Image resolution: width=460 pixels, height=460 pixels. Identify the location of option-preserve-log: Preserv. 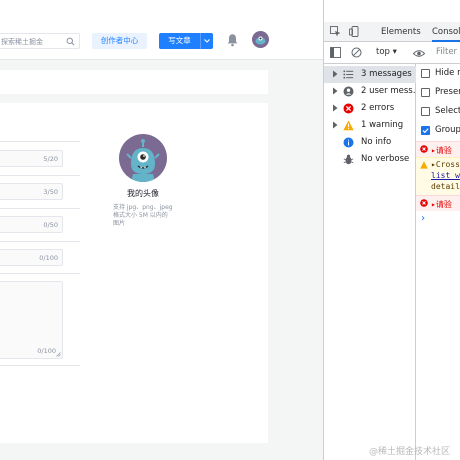
(440, 93).